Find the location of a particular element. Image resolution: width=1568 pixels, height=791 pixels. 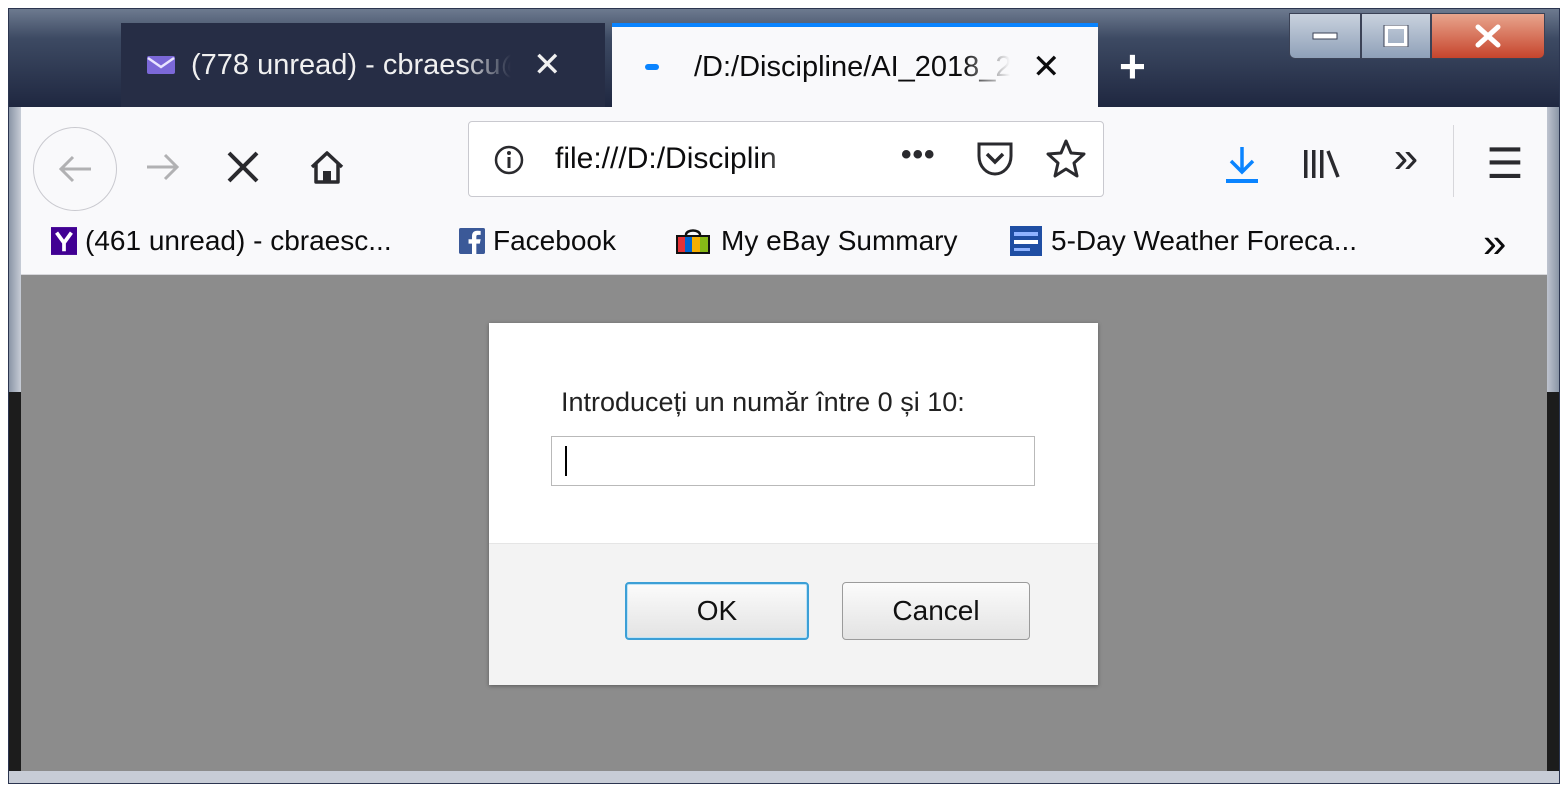

info-icon is located at coordinates (509, 160).